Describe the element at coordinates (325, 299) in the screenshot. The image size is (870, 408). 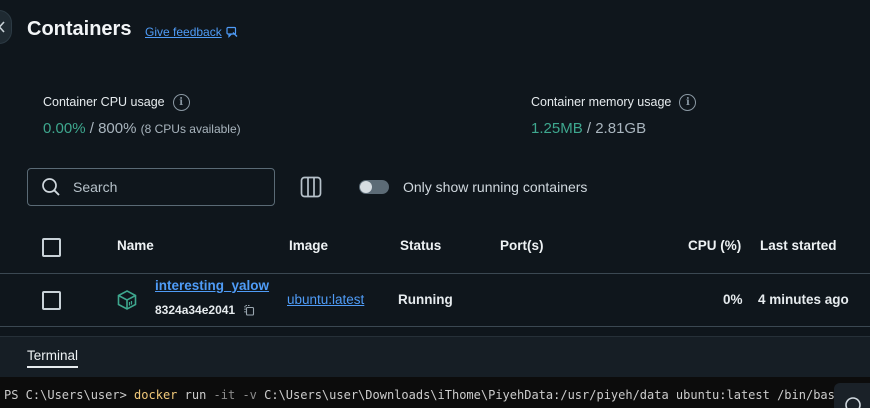
I see `image-link: ubuntu:latest` at that location.